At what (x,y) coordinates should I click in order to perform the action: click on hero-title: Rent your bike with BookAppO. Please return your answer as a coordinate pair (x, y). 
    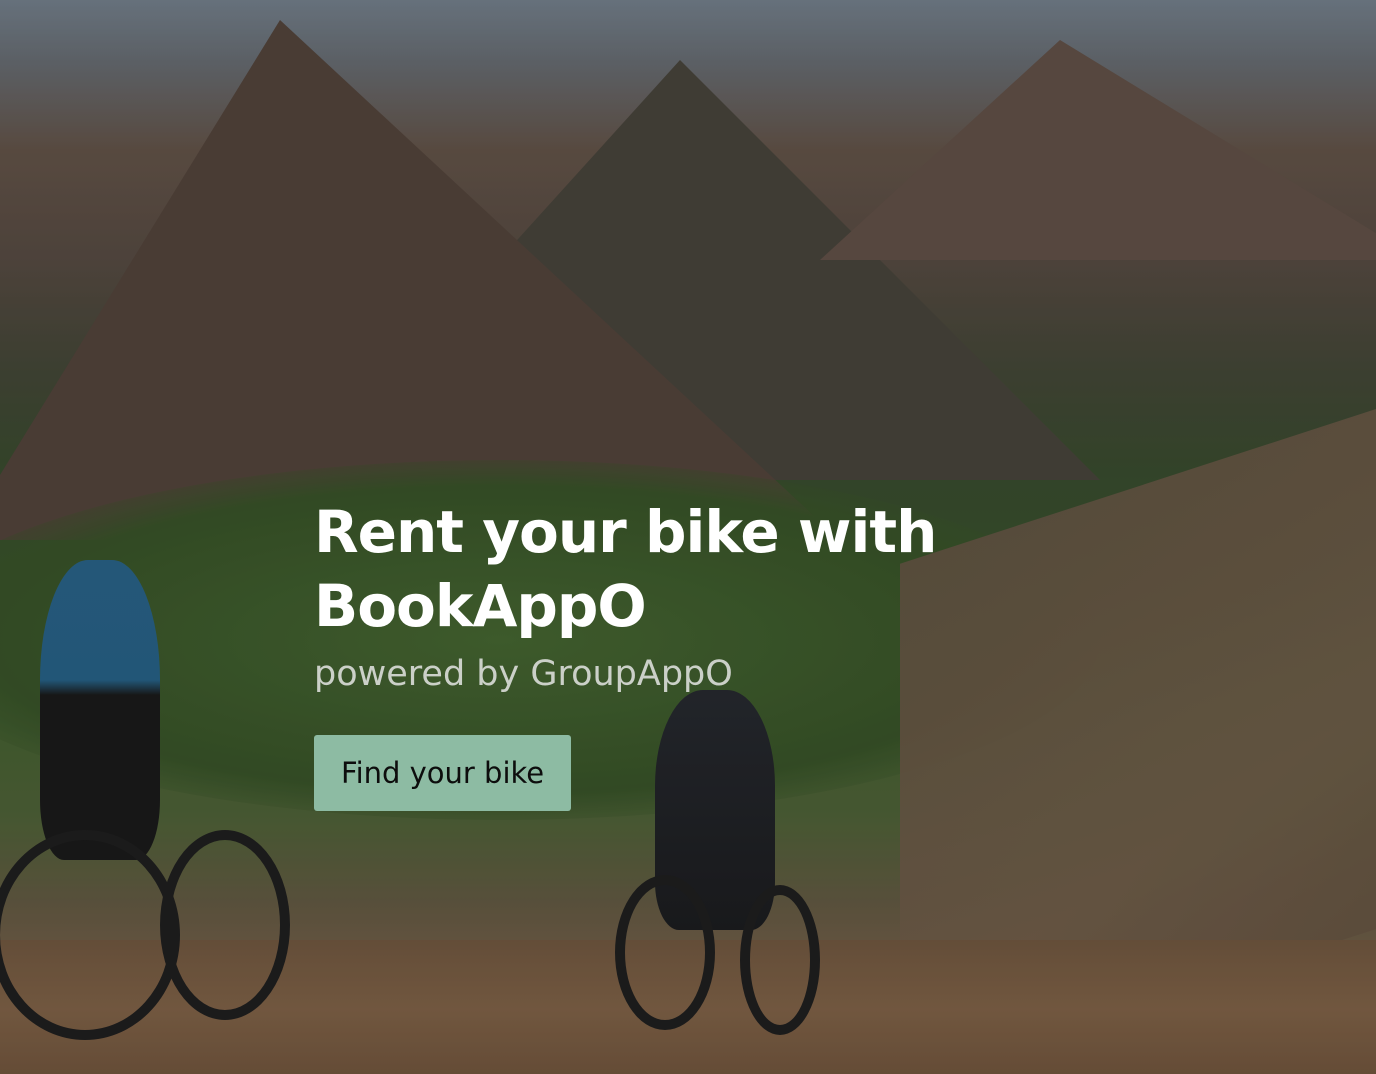
    Looking at the image, I should click on (634, 569).